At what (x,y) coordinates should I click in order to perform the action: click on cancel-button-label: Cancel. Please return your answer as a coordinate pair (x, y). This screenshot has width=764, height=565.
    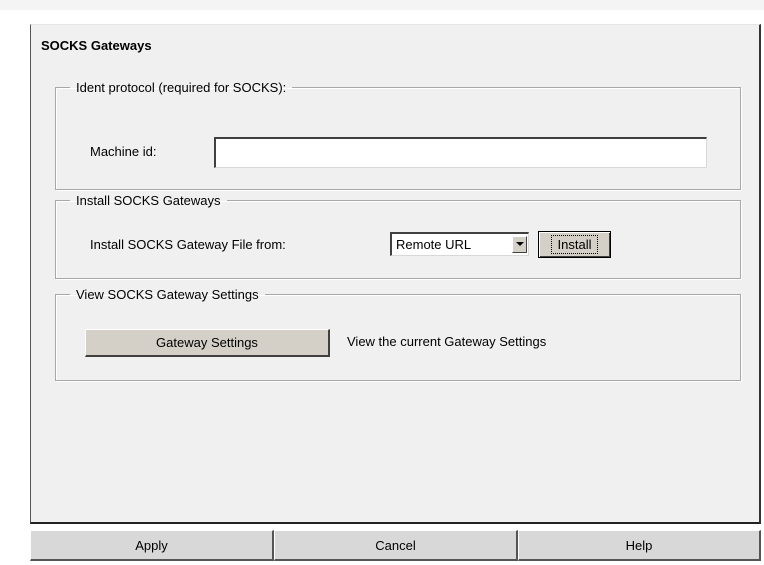
    Looking at the image, I should click on (395, 545).